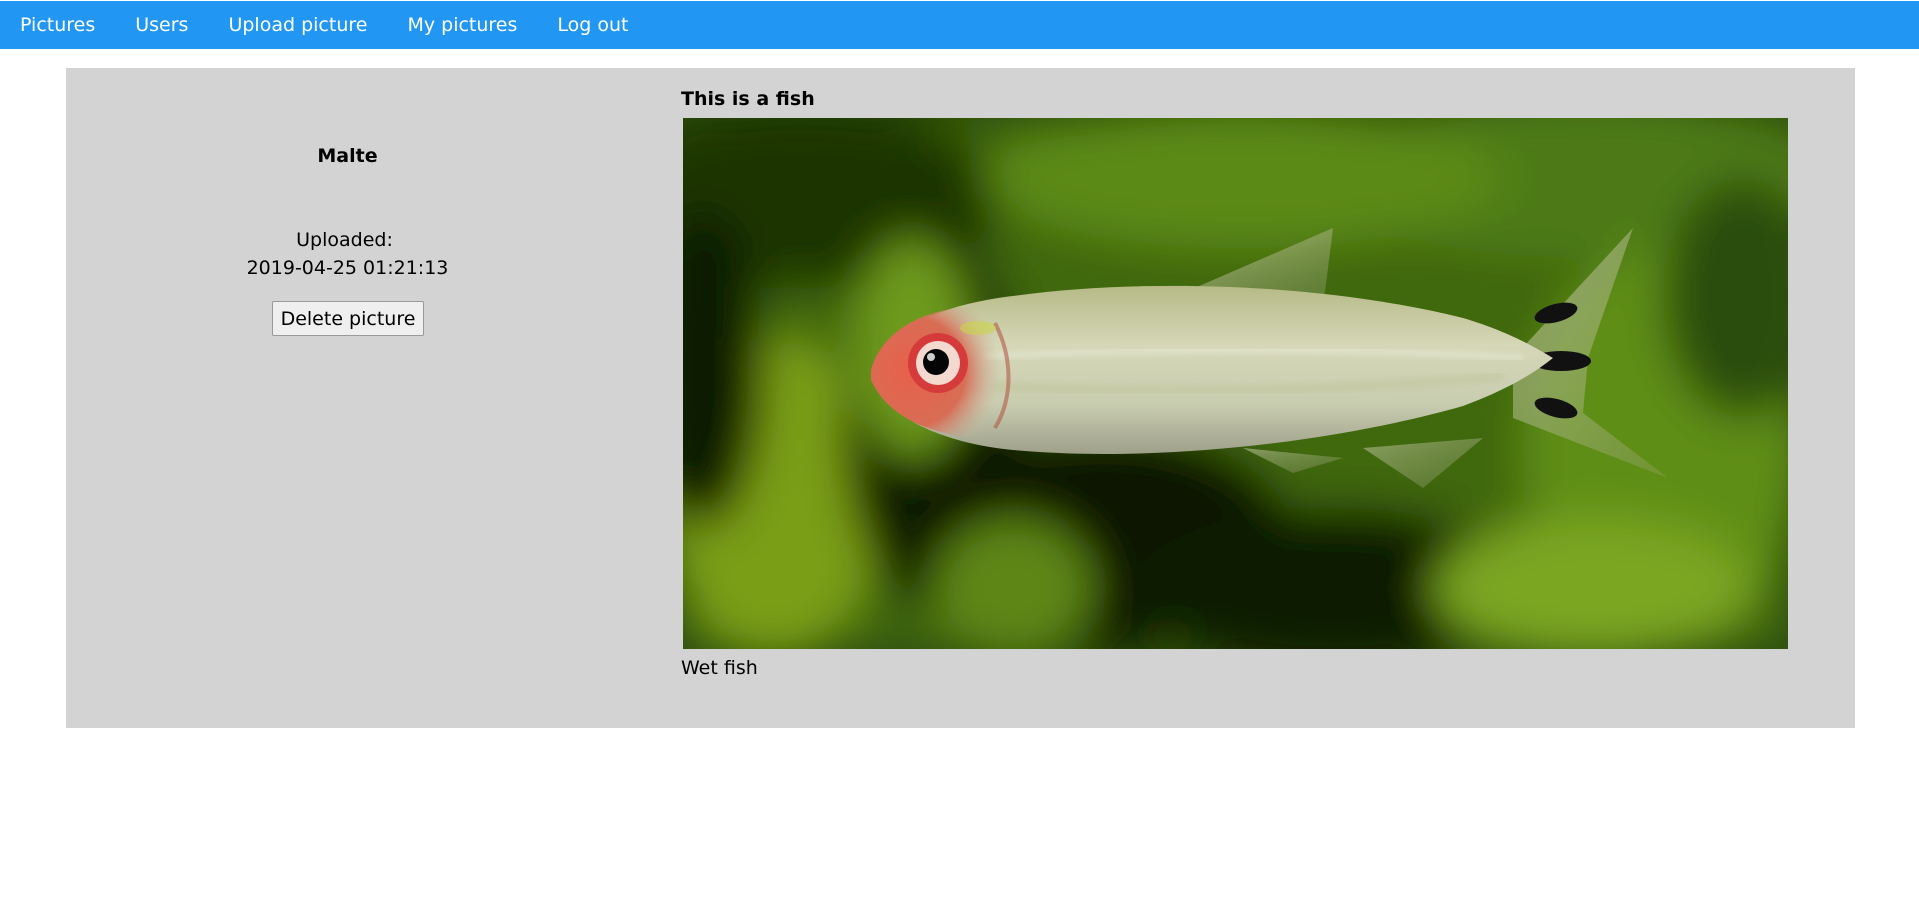 Image resolution: width=1919 pixels, height=901 pixels. Describe the element at coordinates (57, 25) in the screenshot. I see `nav-pictures: Pictures` at that location.